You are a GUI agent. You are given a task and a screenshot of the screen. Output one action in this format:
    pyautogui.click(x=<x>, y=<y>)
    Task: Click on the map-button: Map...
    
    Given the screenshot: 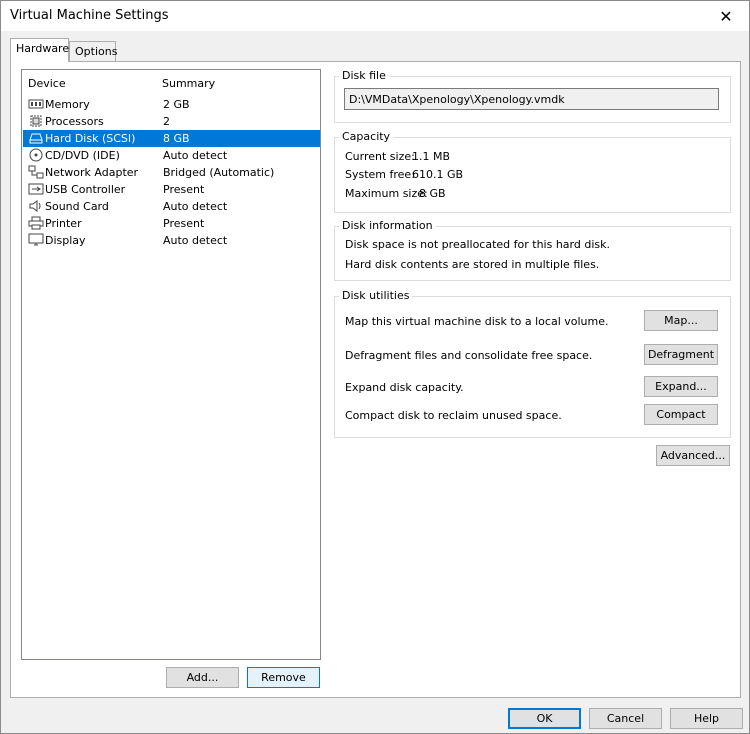 What is the action you would take?
    pyautogui.click(x=681, y=320)
    